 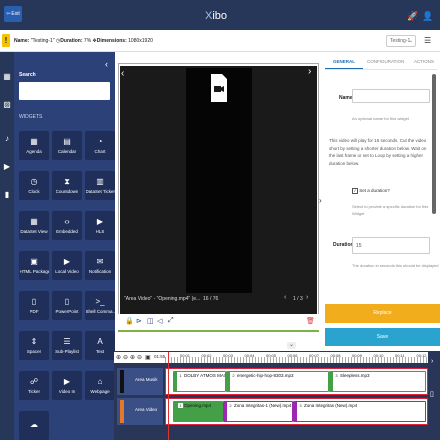 I want to click on widget-label: HLS, so click(x=100, y=231).